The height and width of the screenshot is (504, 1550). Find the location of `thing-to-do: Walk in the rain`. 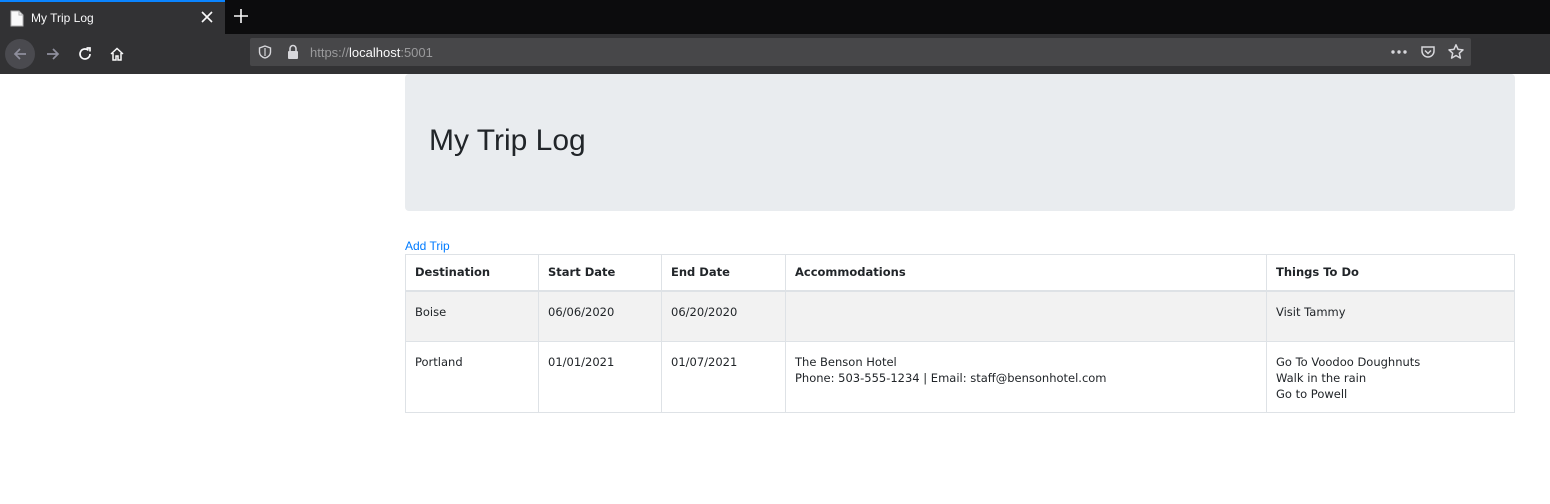

thing-to-do: Walk in the rain is located at coordinates (1321, 378).